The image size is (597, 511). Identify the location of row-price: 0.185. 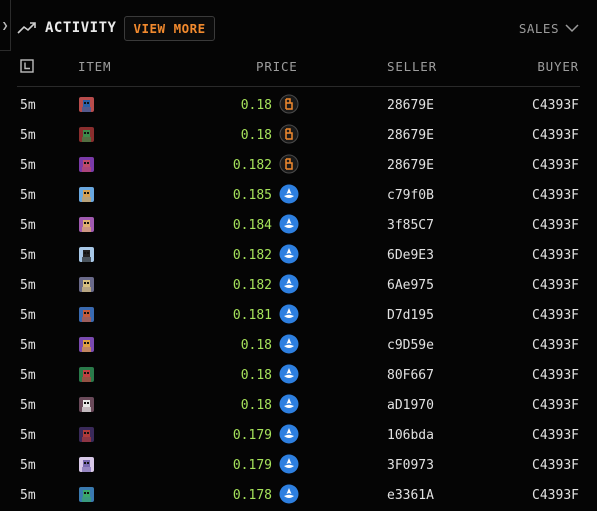
(252, 195).